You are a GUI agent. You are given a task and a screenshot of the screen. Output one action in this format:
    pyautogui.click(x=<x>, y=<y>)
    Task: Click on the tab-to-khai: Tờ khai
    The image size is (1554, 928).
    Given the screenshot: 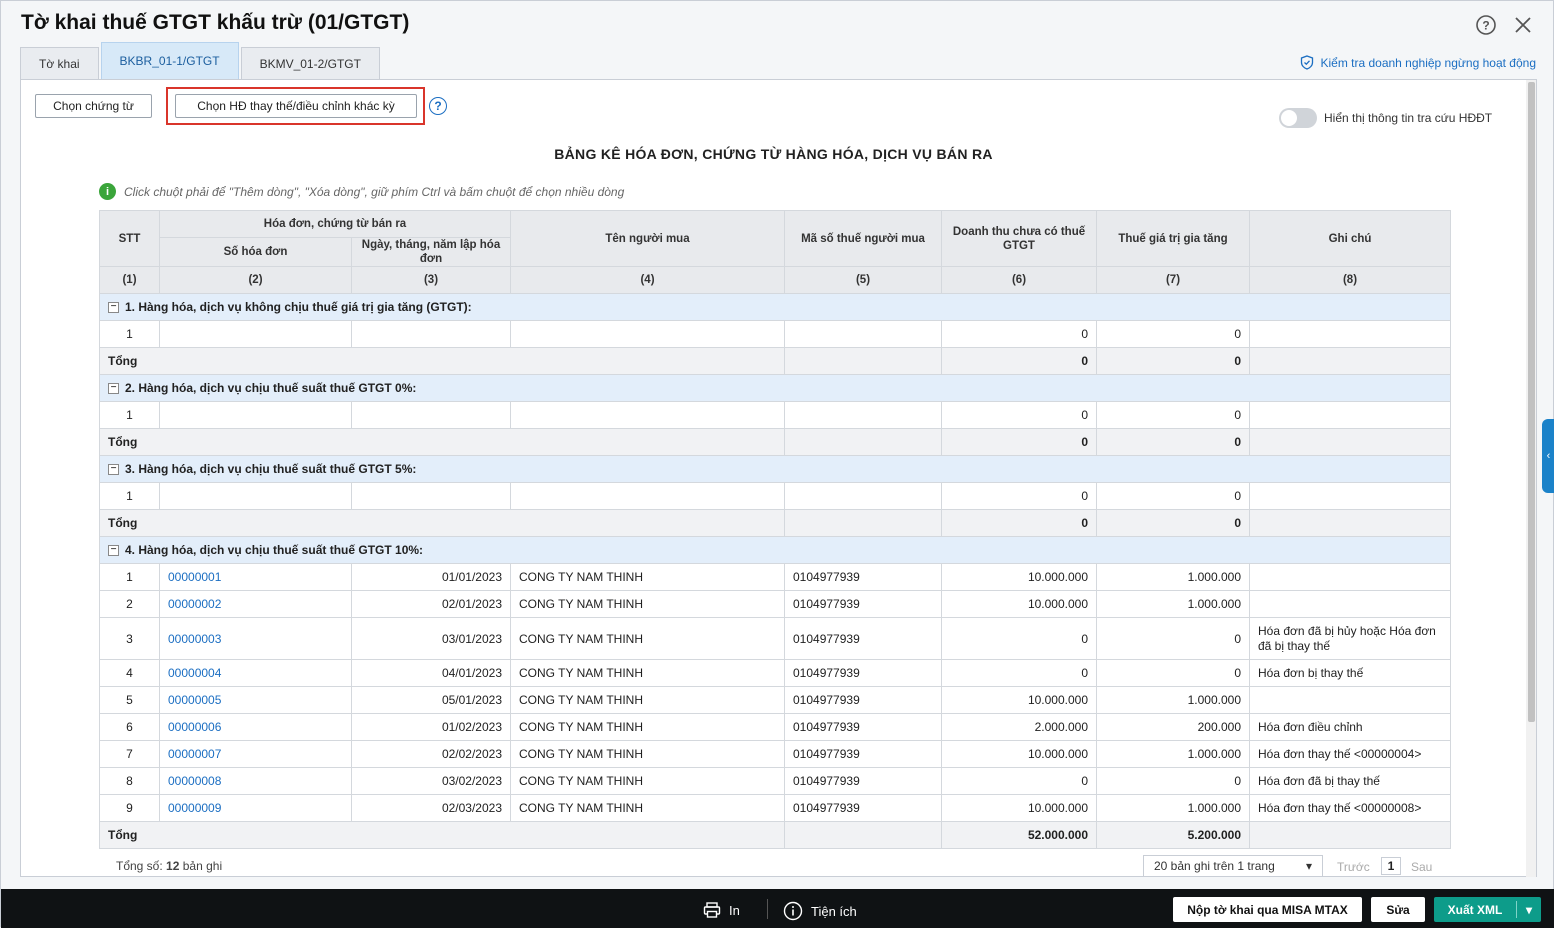 What is the action you would take?
    pyautogui.click(x=59, y=63)
    